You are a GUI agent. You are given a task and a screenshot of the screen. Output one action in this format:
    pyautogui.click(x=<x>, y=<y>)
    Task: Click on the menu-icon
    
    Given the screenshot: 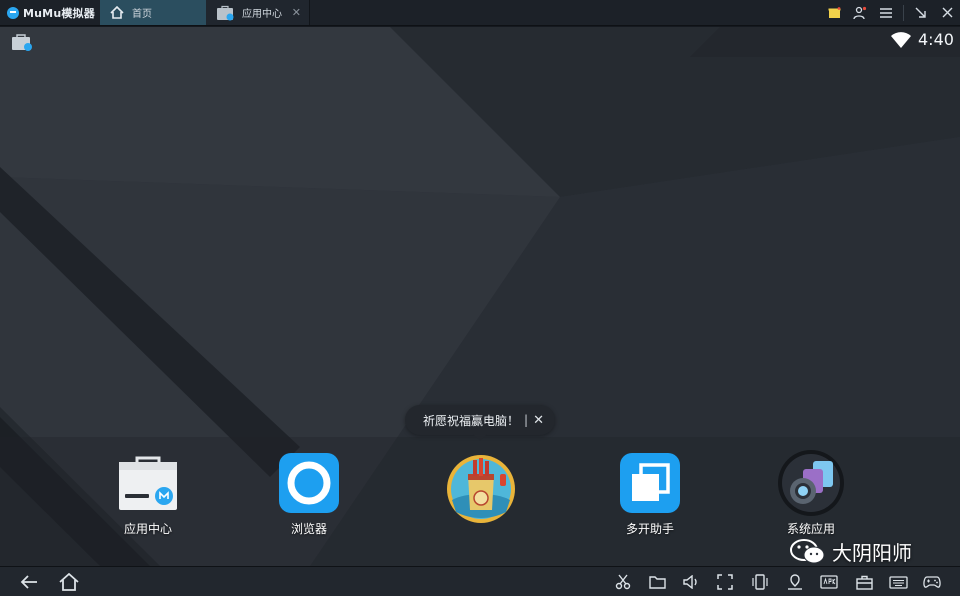 What is the action you would take?
    pyautogui.click(x=886, y=13)
    